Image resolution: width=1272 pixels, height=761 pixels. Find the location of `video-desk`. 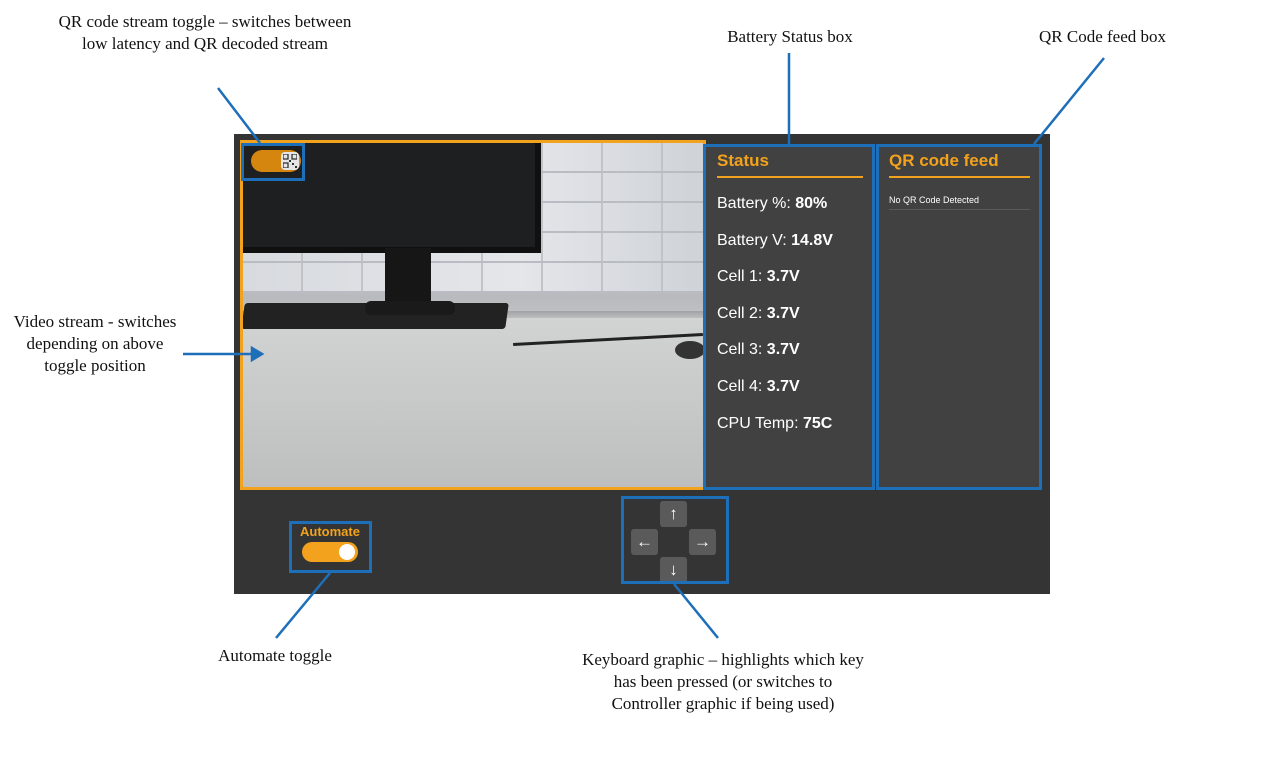

video-desk is located at coordinates (473, 402).